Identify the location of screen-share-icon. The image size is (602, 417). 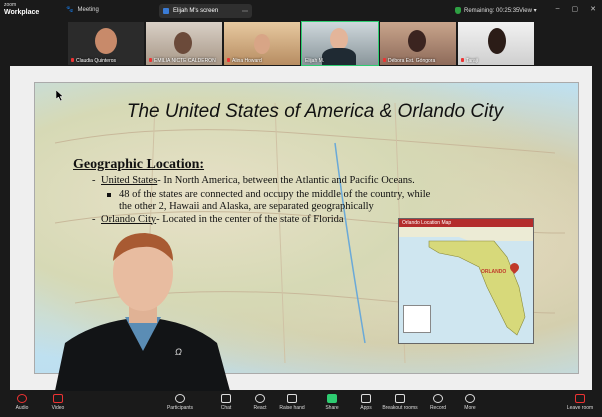
(166, 11).